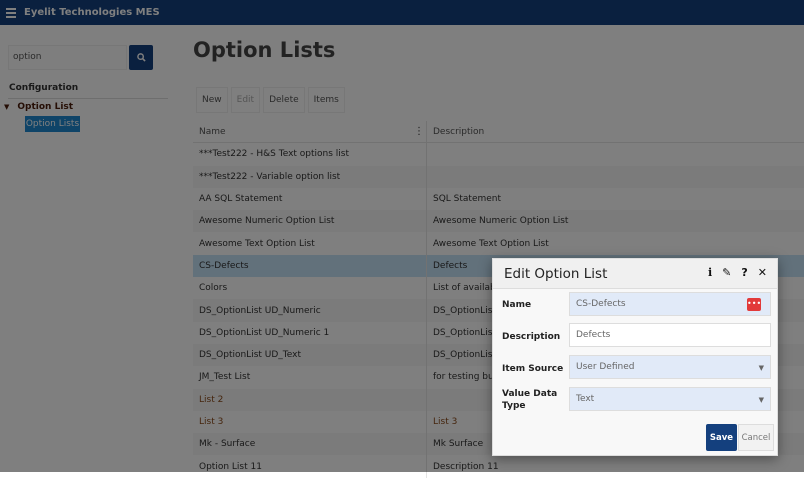 The width and height of the screenshot is (804, 478). What do you see at coordinates (670, 367) in the screenshot?
I see `item-source-select: User Defined ▼` at bounding box center [670, 367].